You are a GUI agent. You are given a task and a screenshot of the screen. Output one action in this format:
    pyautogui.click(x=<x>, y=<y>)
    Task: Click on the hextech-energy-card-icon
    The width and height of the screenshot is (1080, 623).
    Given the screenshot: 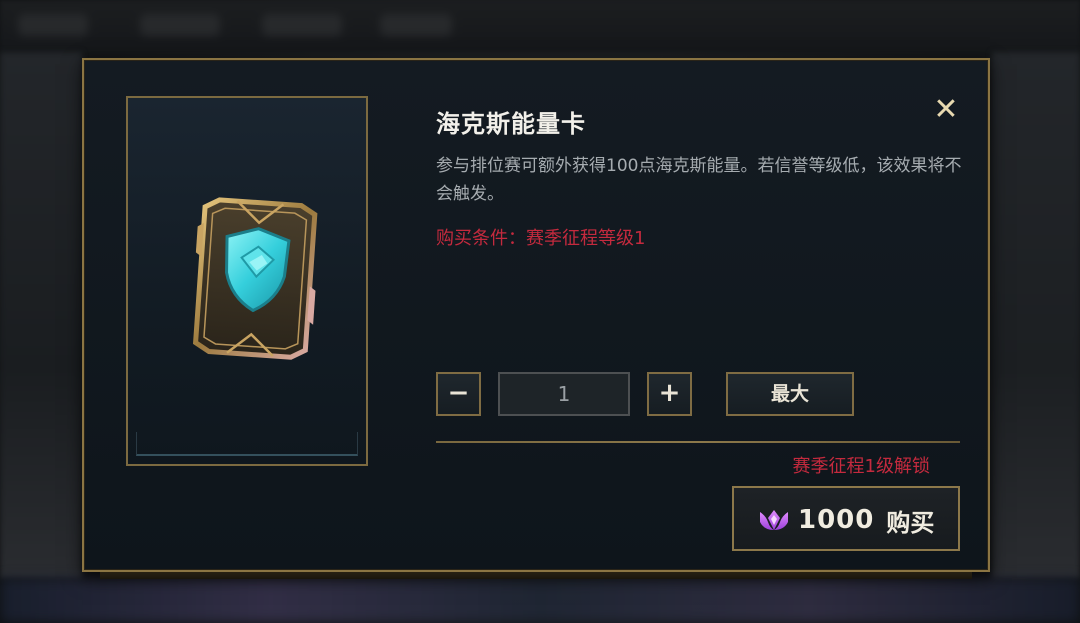 What is the action you would take?
    pyautogui.click(x=255, y=278)
    